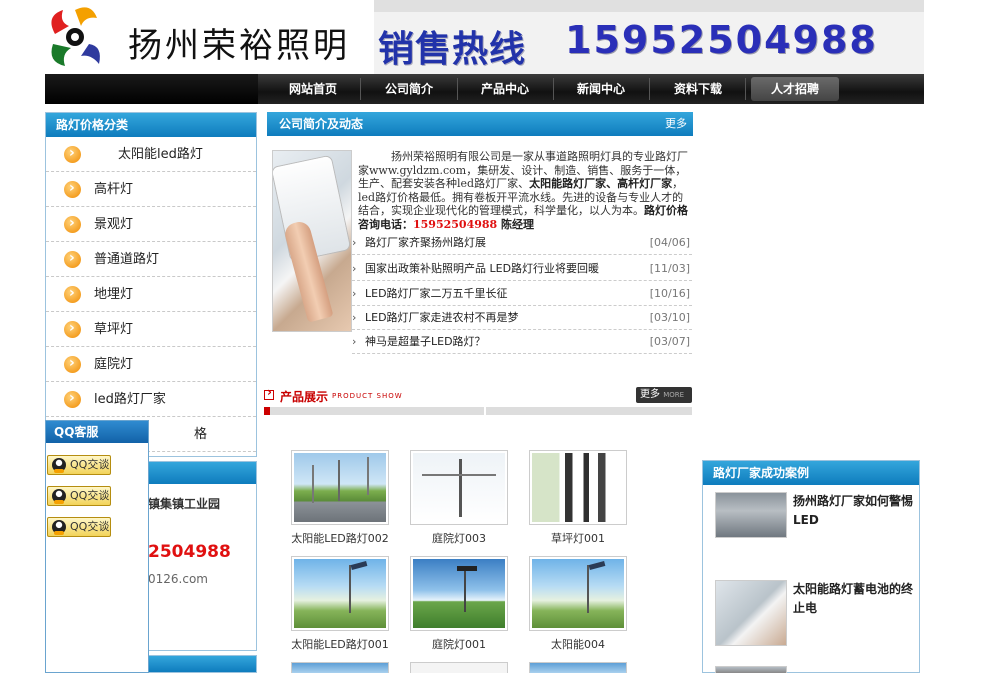  I want to click on site-header: 扬州荣裕照明 销售热线 15952504988, so click(500, 37).